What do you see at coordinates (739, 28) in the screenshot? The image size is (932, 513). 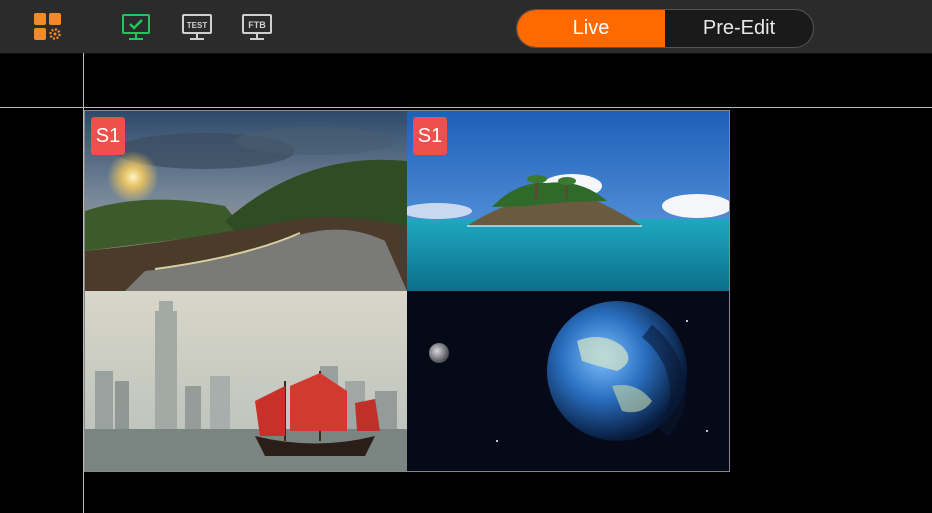 I see `pre-edit-tab: Pre-Edit` at bounding box center [739, 28].